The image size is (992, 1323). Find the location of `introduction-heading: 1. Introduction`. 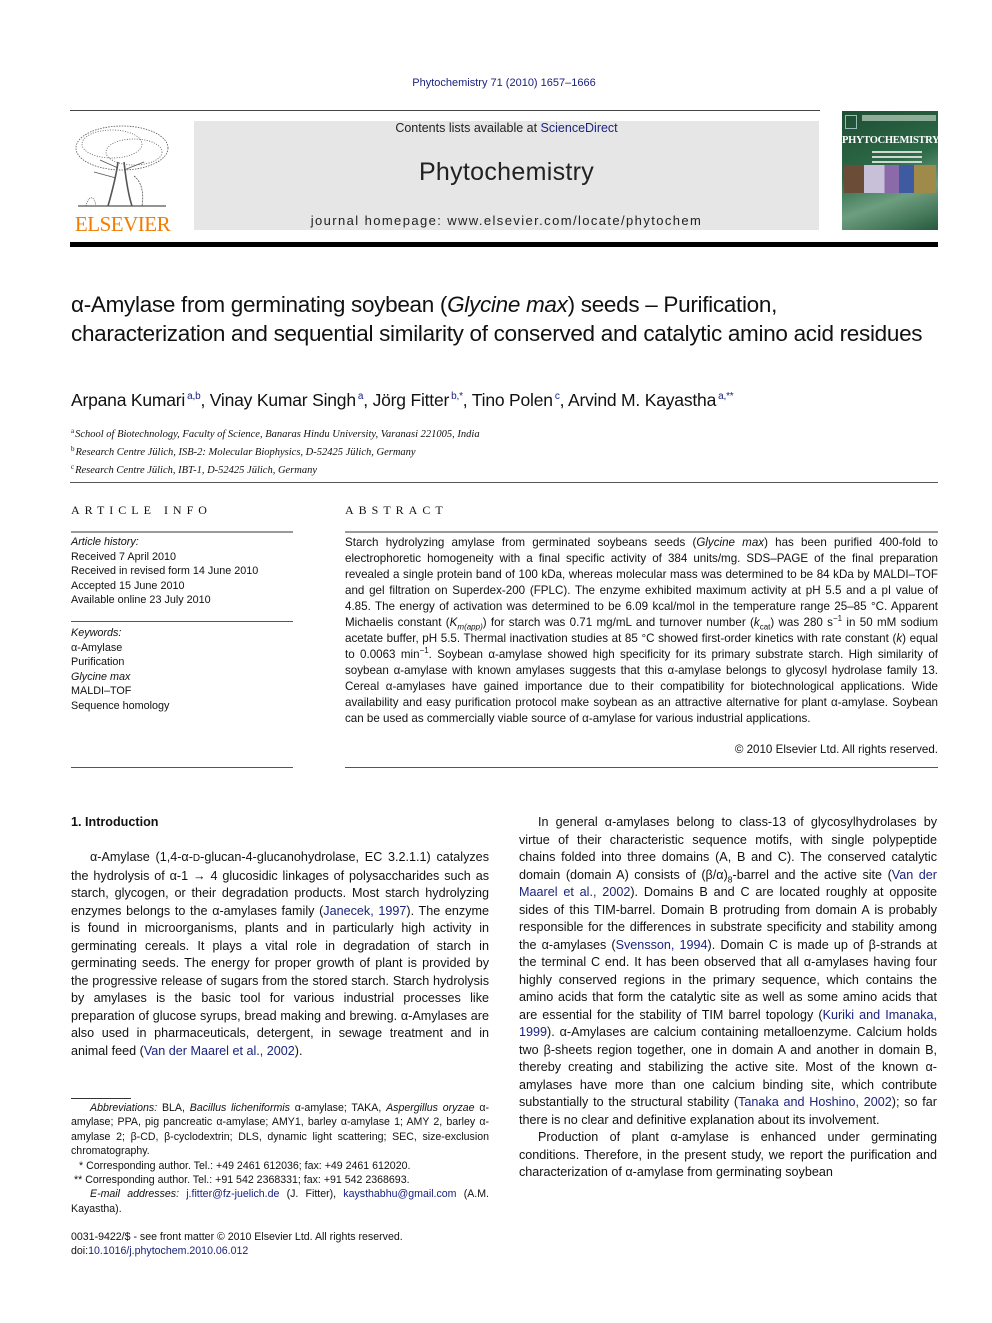

introduction-heading: 1. Introduction is located at coordinates (115, 822).